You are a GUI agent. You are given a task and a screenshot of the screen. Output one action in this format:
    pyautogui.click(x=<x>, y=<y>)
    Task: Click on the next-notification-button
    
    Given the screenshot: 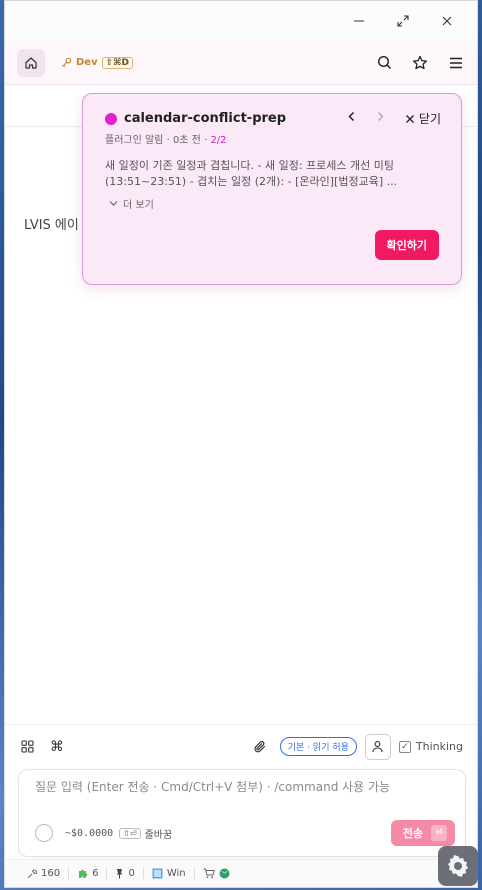 What is the action you would take?
    pyautogui.click(x=380, y=118)
    